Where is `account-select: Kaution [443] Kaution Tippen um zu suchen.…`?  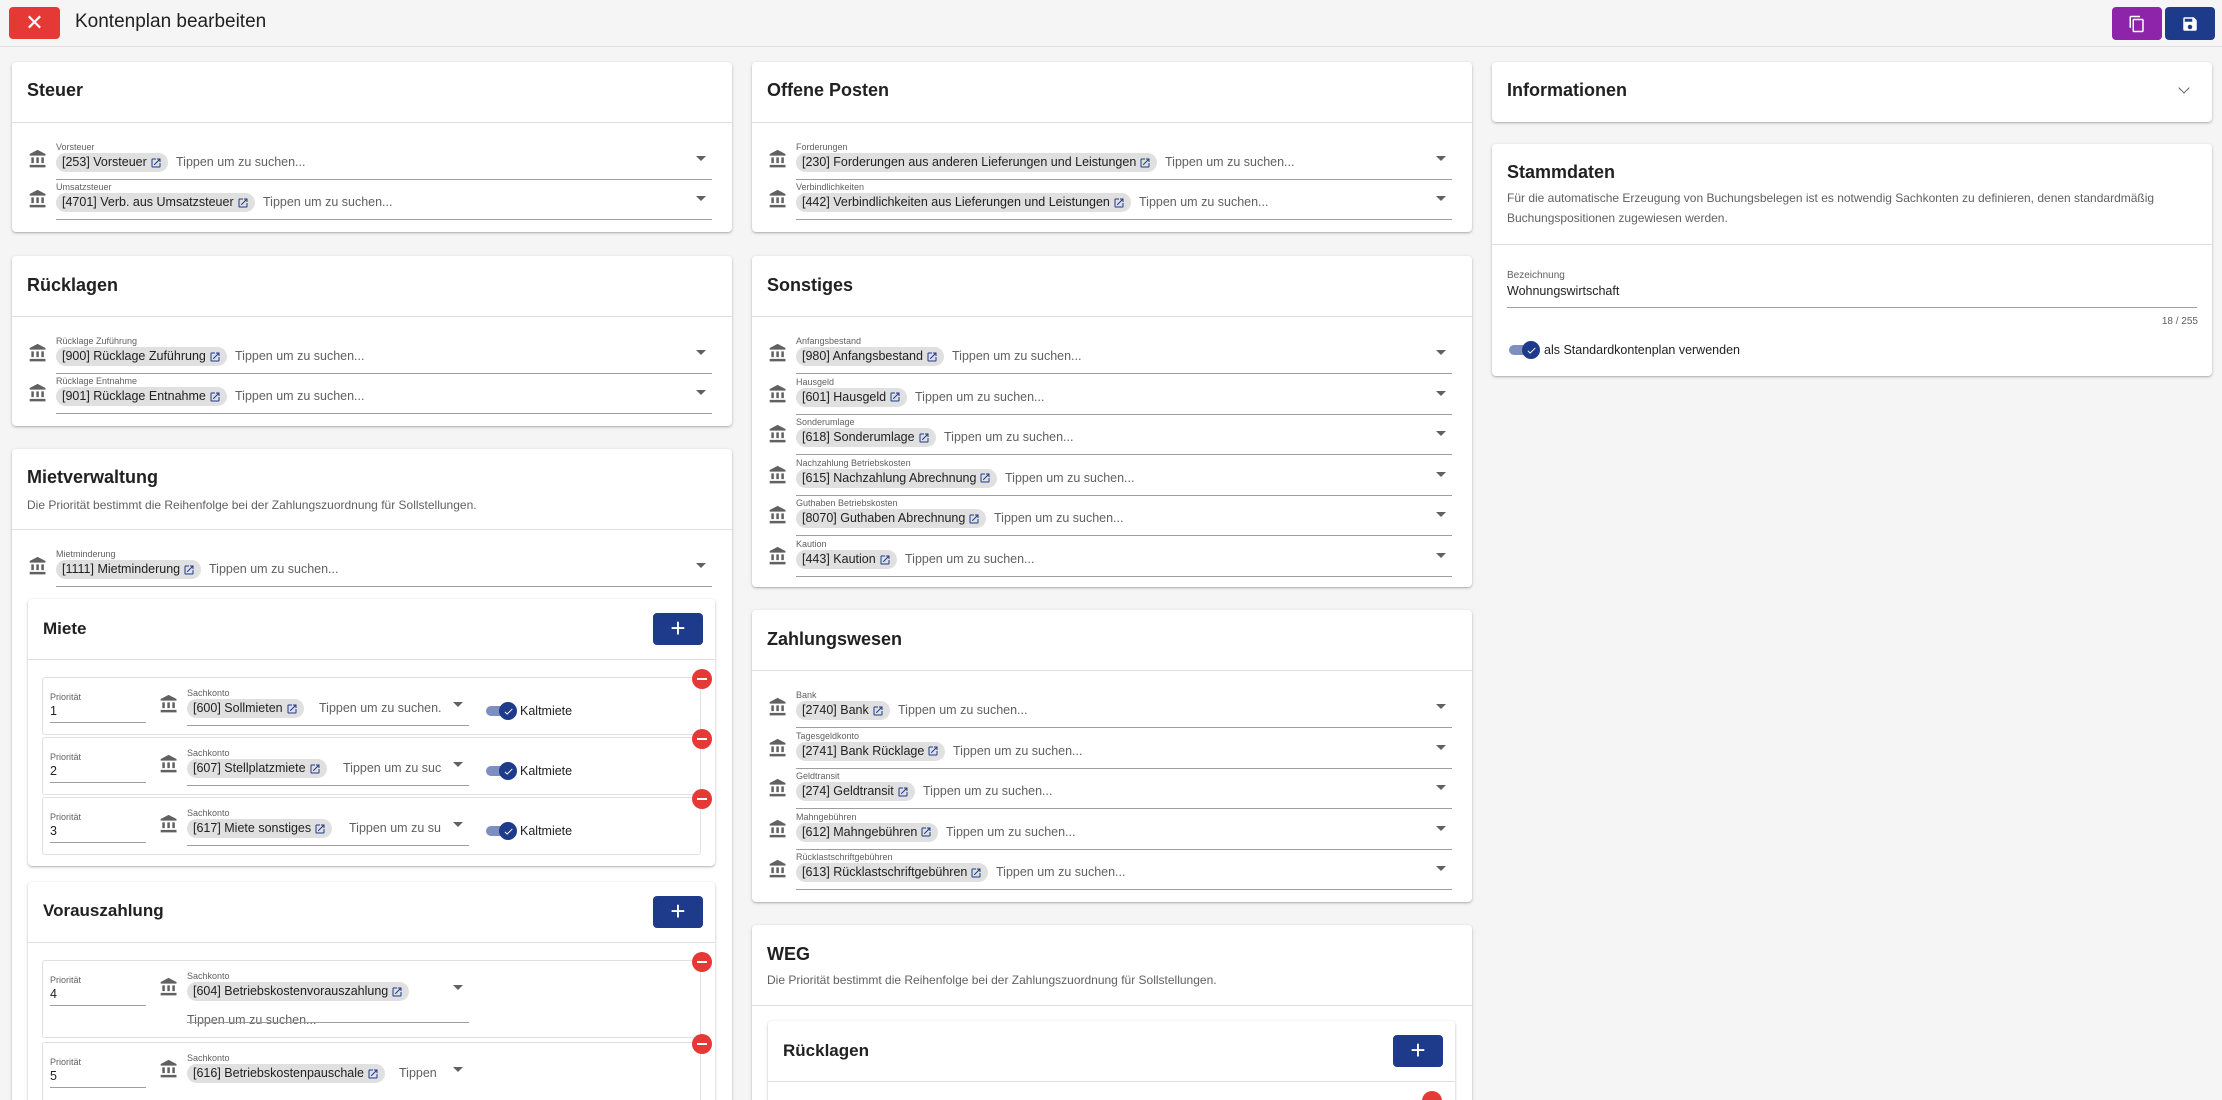
account-select: Kaution [443] Kaution Tippen um zu suchen.… is located at coordinates (1110, 558).